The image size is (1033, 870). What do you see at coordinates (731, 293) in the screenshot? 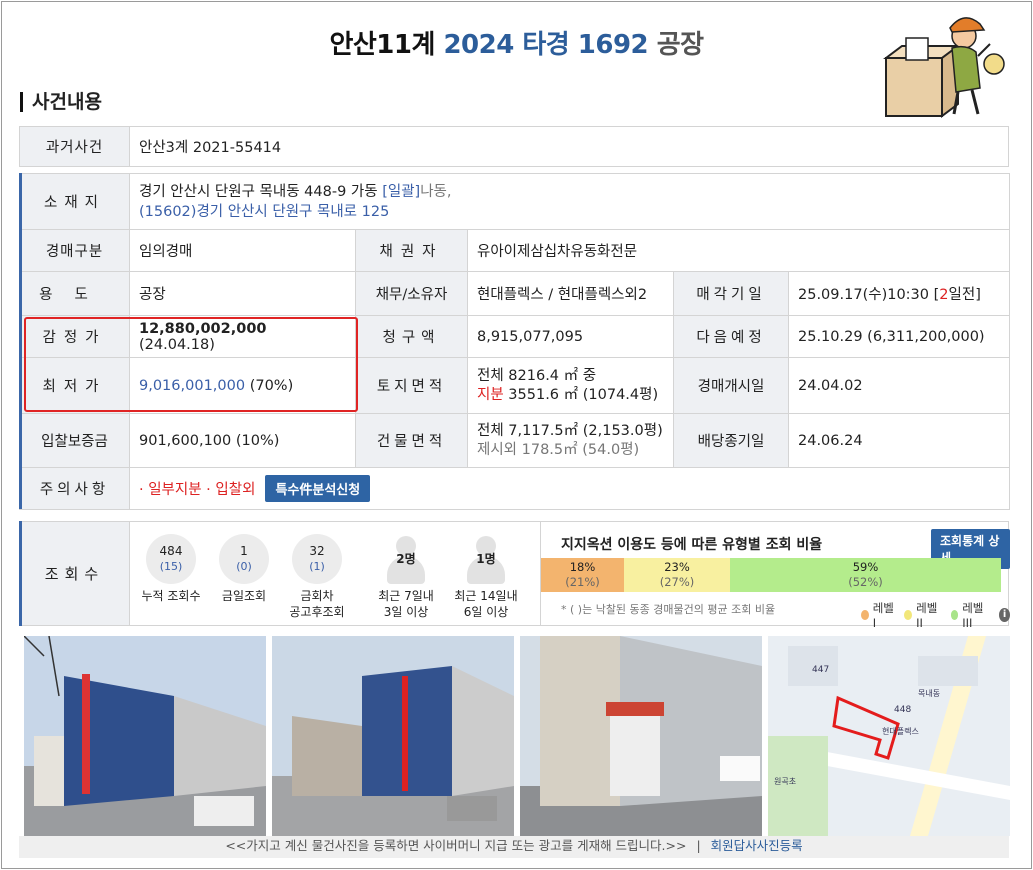
I see `sale-date-label: 매각기일` at bounding box center [731, 293].